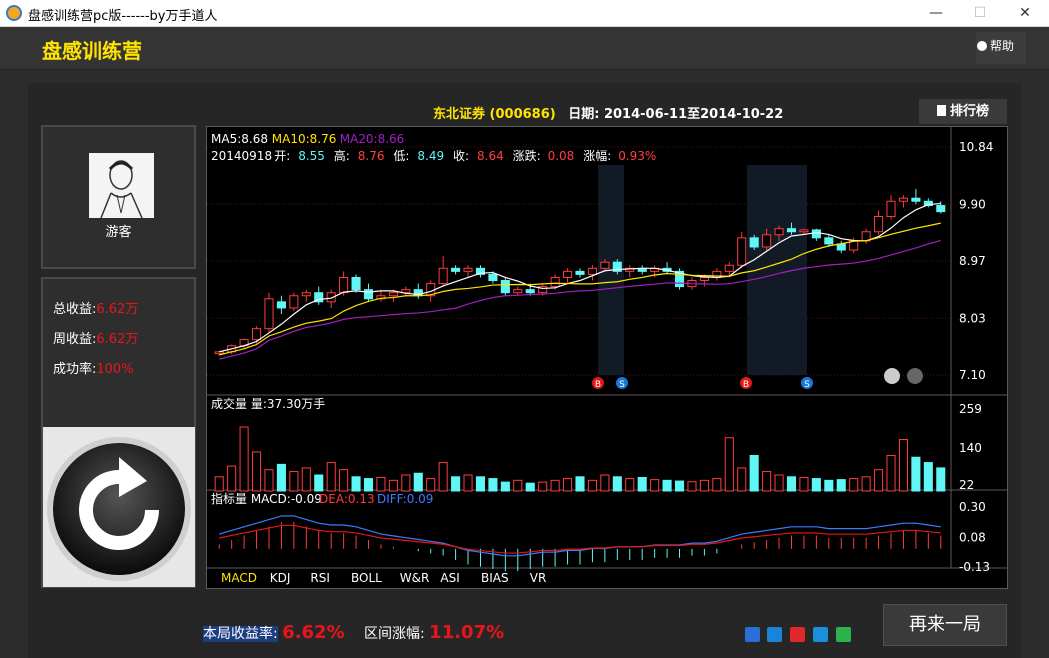 This screenshot has height=658, width=1049. I want to click on minimize-button: —, so click(936, 13).